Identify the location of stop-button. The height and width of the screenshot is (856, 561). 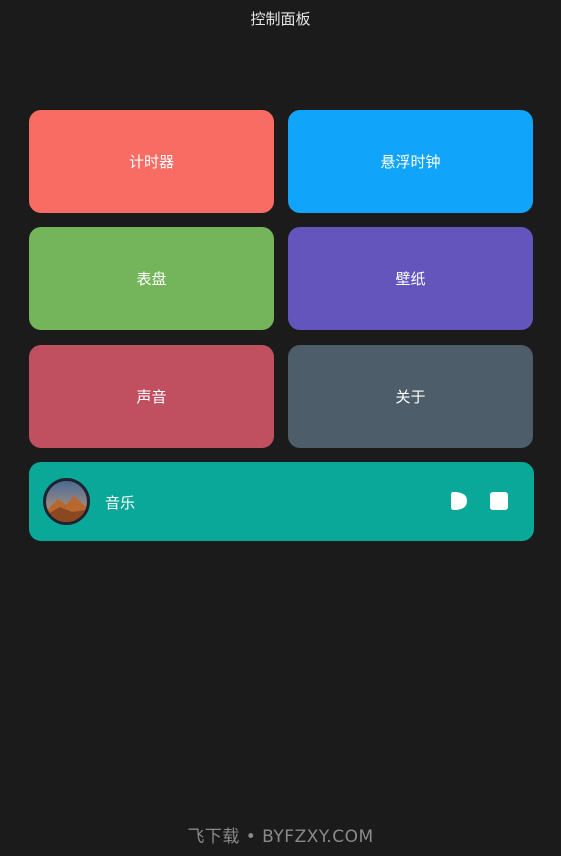
(499, 501).